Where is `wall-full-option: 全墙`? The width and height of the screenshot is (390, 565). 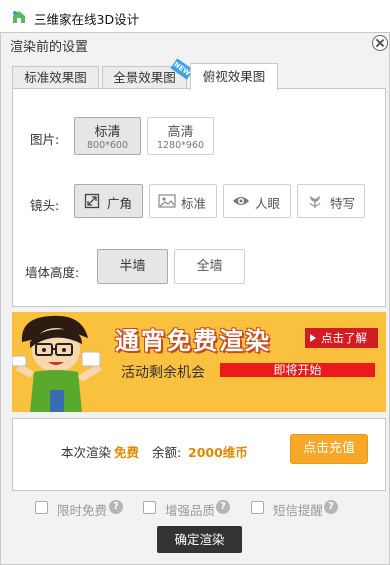 wall-full-option: 全墙 is located at coordinates (209, 266).